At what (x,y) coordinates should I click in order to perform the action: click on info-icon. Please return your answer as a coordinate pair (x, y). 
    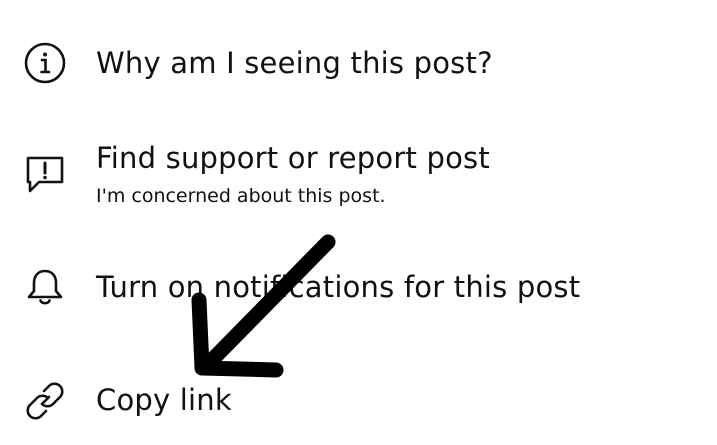
    Looking at the image, I should click on (45, 63).